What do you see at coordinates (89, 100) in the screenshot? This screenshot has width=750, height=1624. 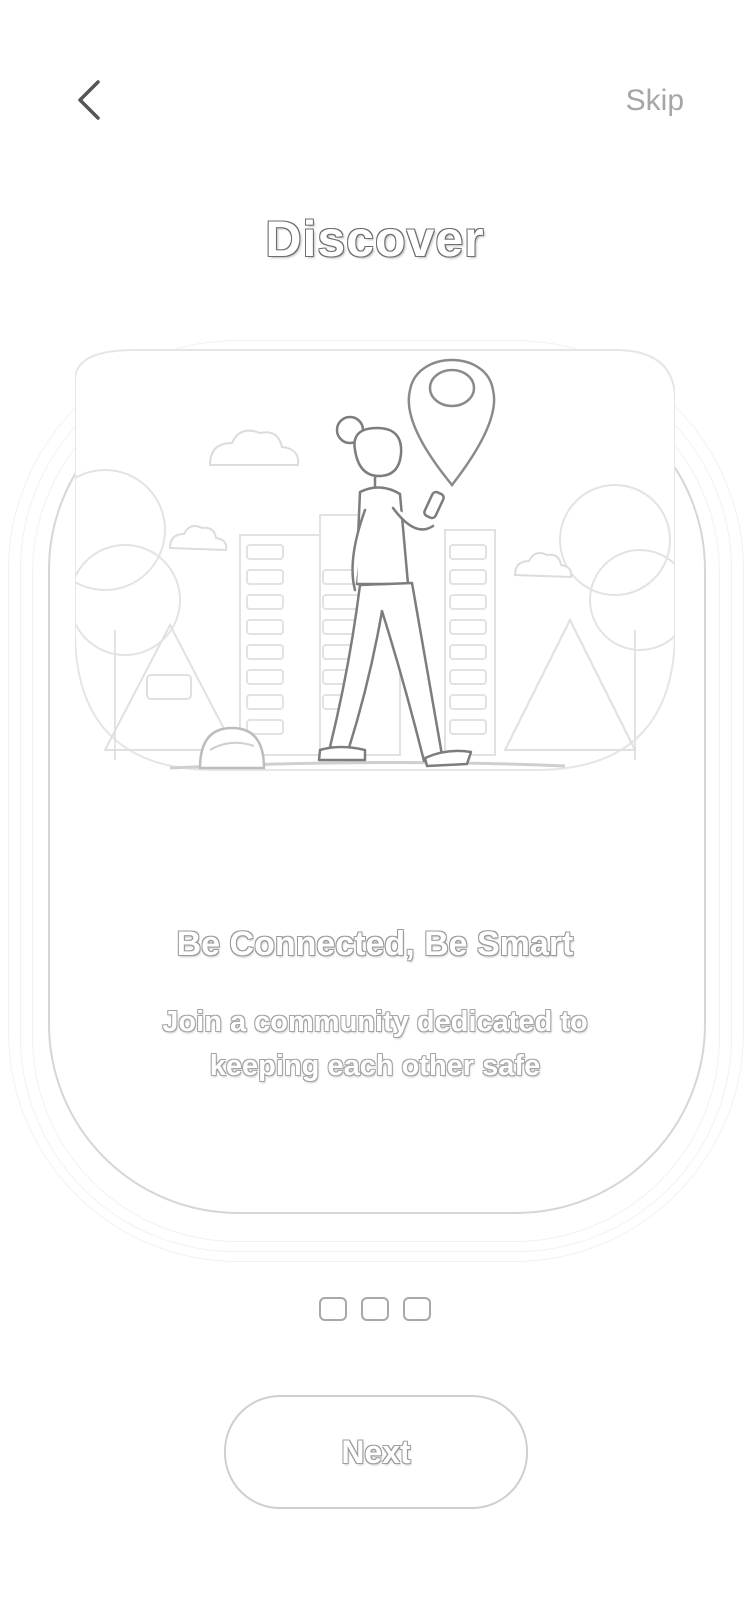 I see `chevron-left-icon` at bounding box center [89, 100].